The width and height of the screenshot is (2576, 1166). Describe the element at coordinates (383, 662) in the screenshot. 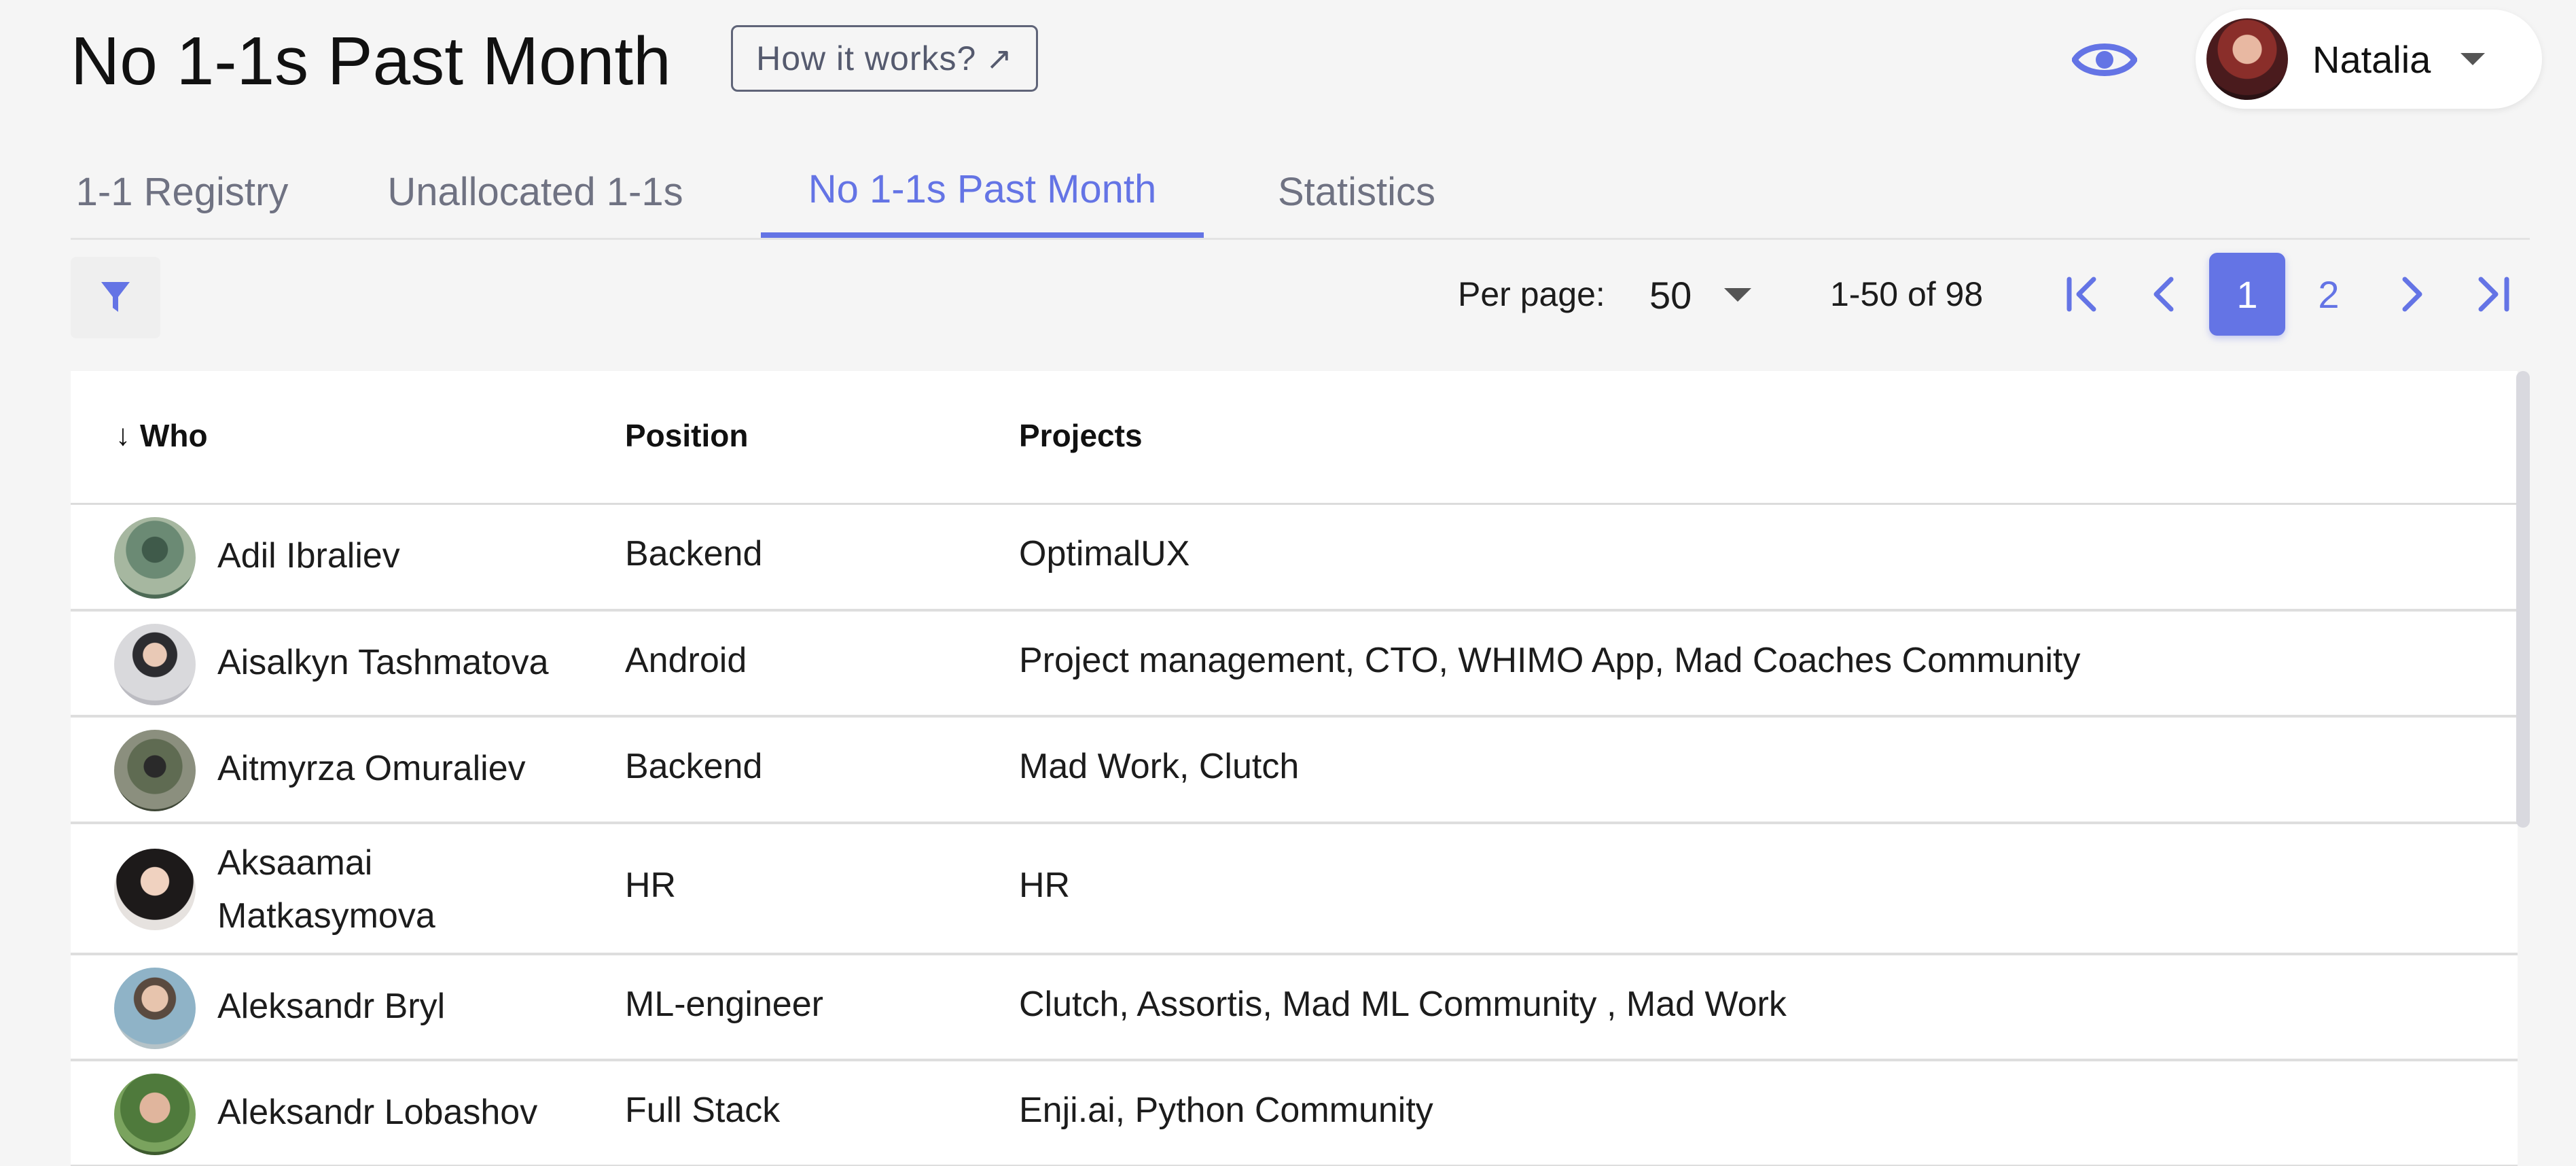

I see `person-name: Aisalkyn Tashmatova` at that location.